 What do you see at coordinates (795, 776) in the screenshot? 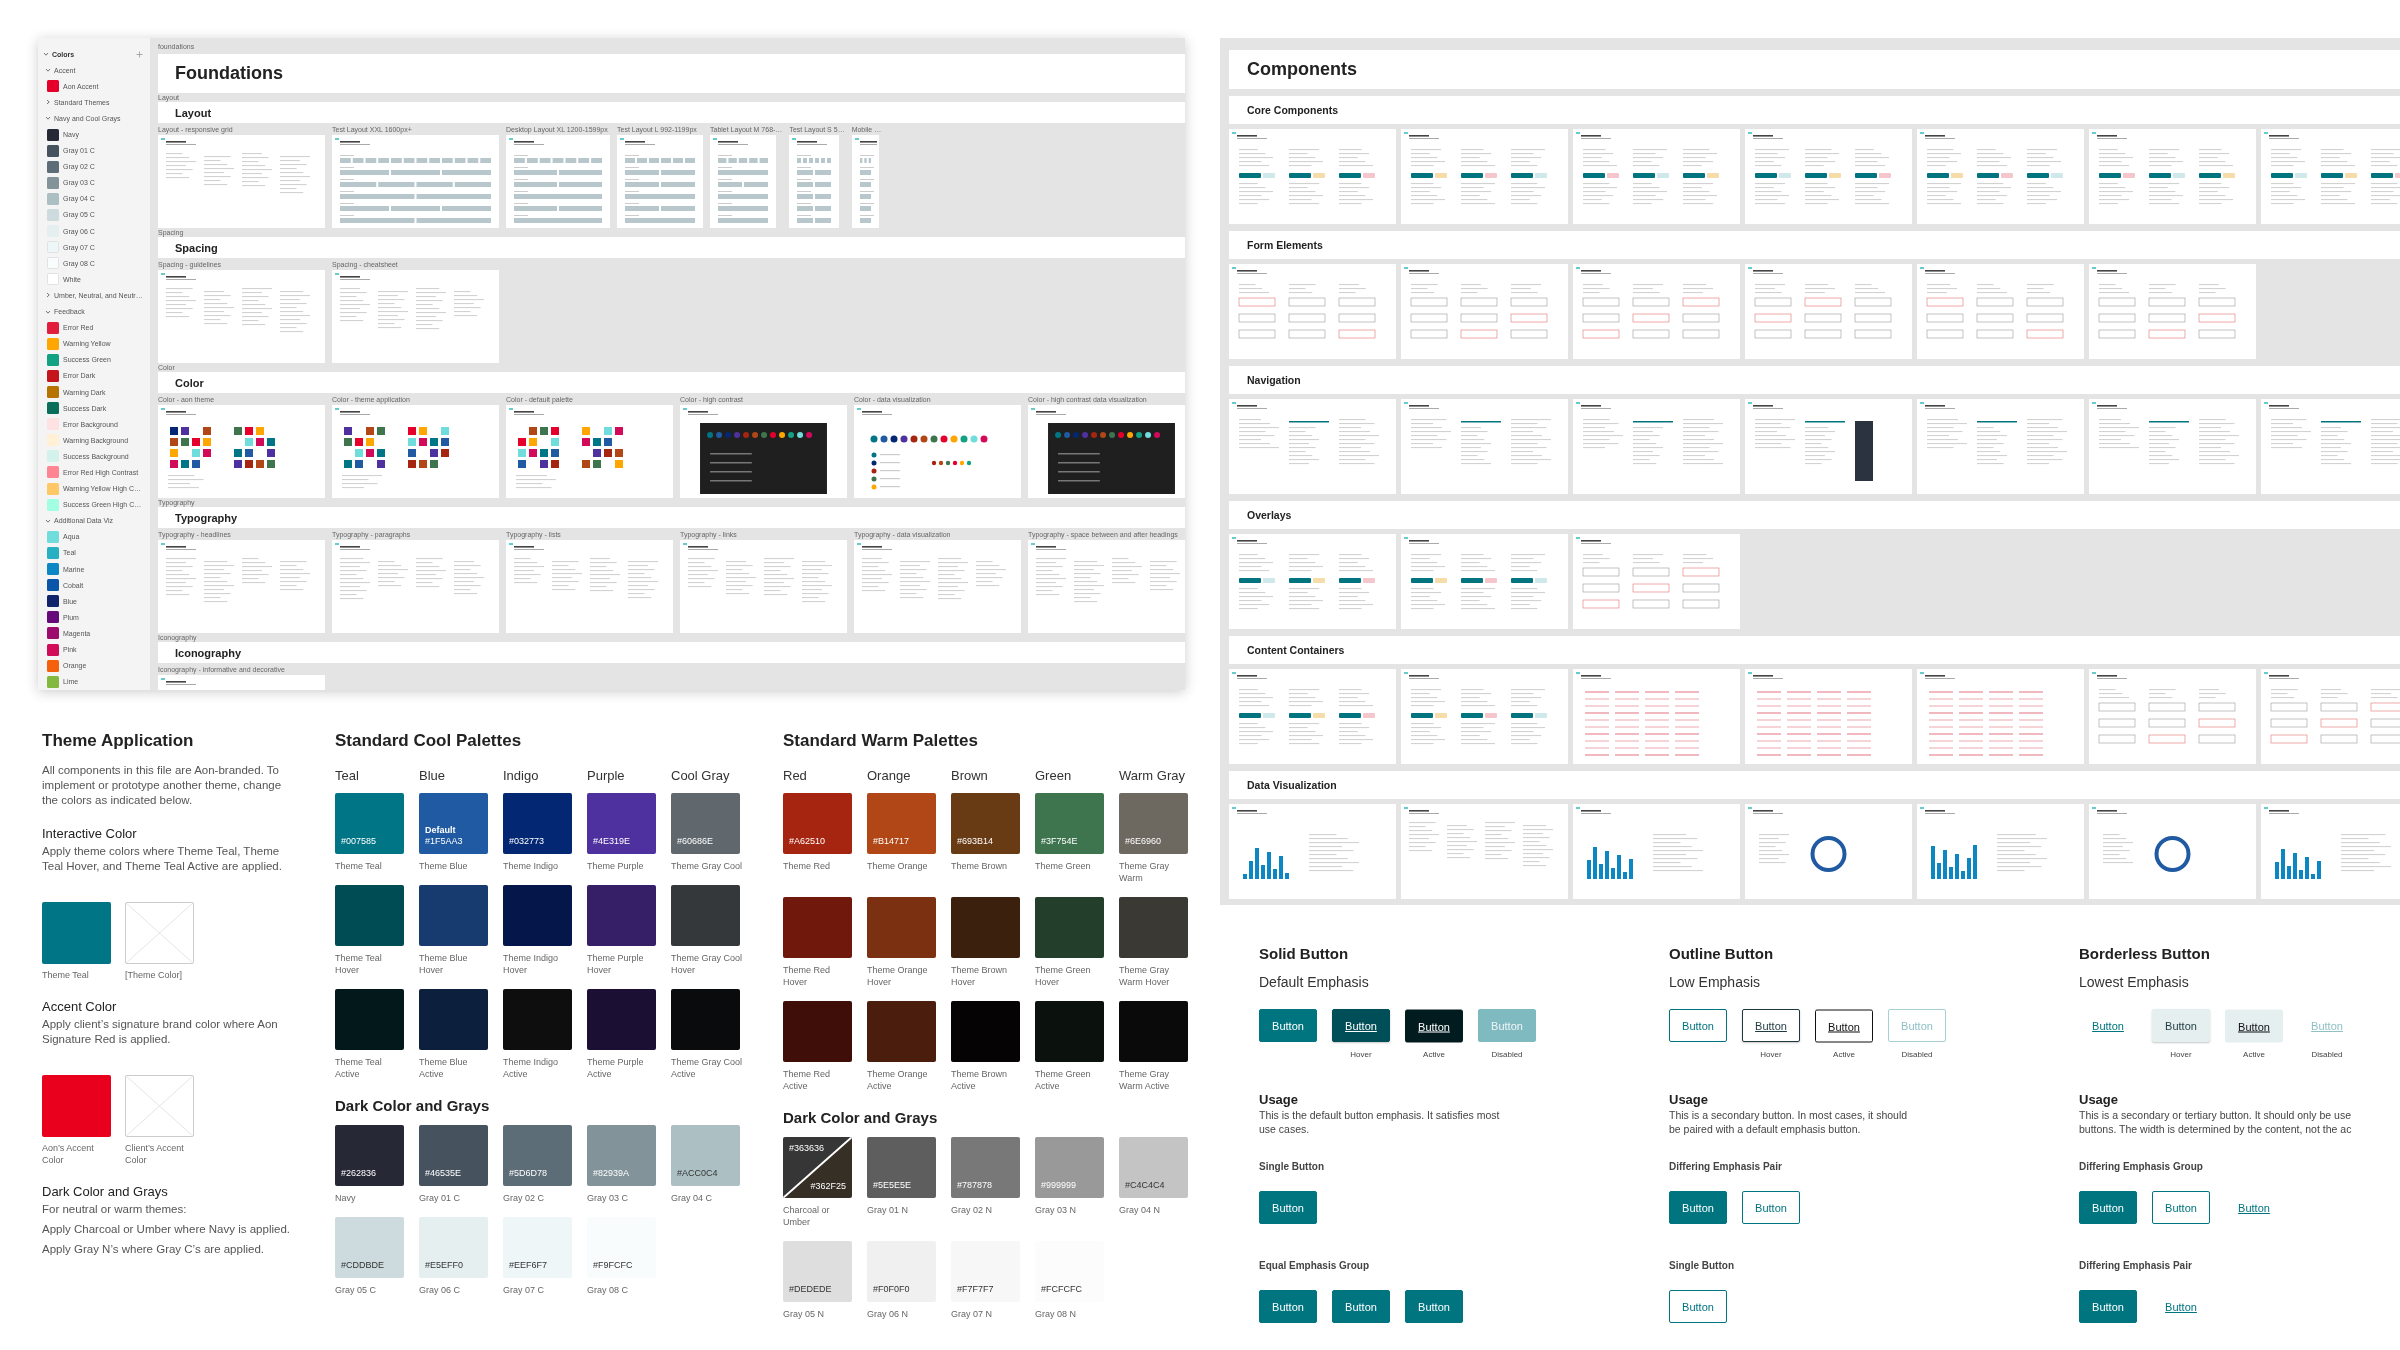
I see `palette-name: Red` at bounding box center [795, 776].